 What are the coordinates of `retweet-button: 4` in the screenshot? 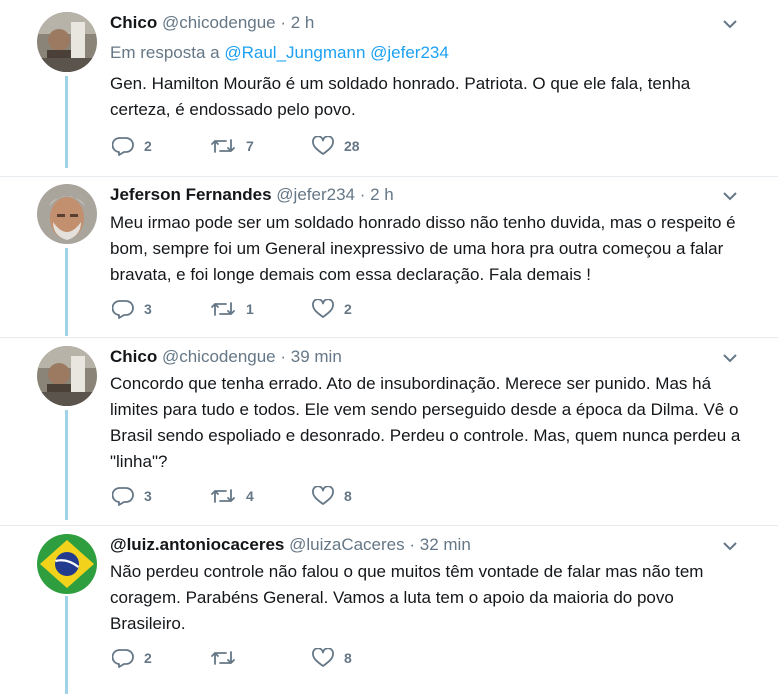 It's located at (232, 496).